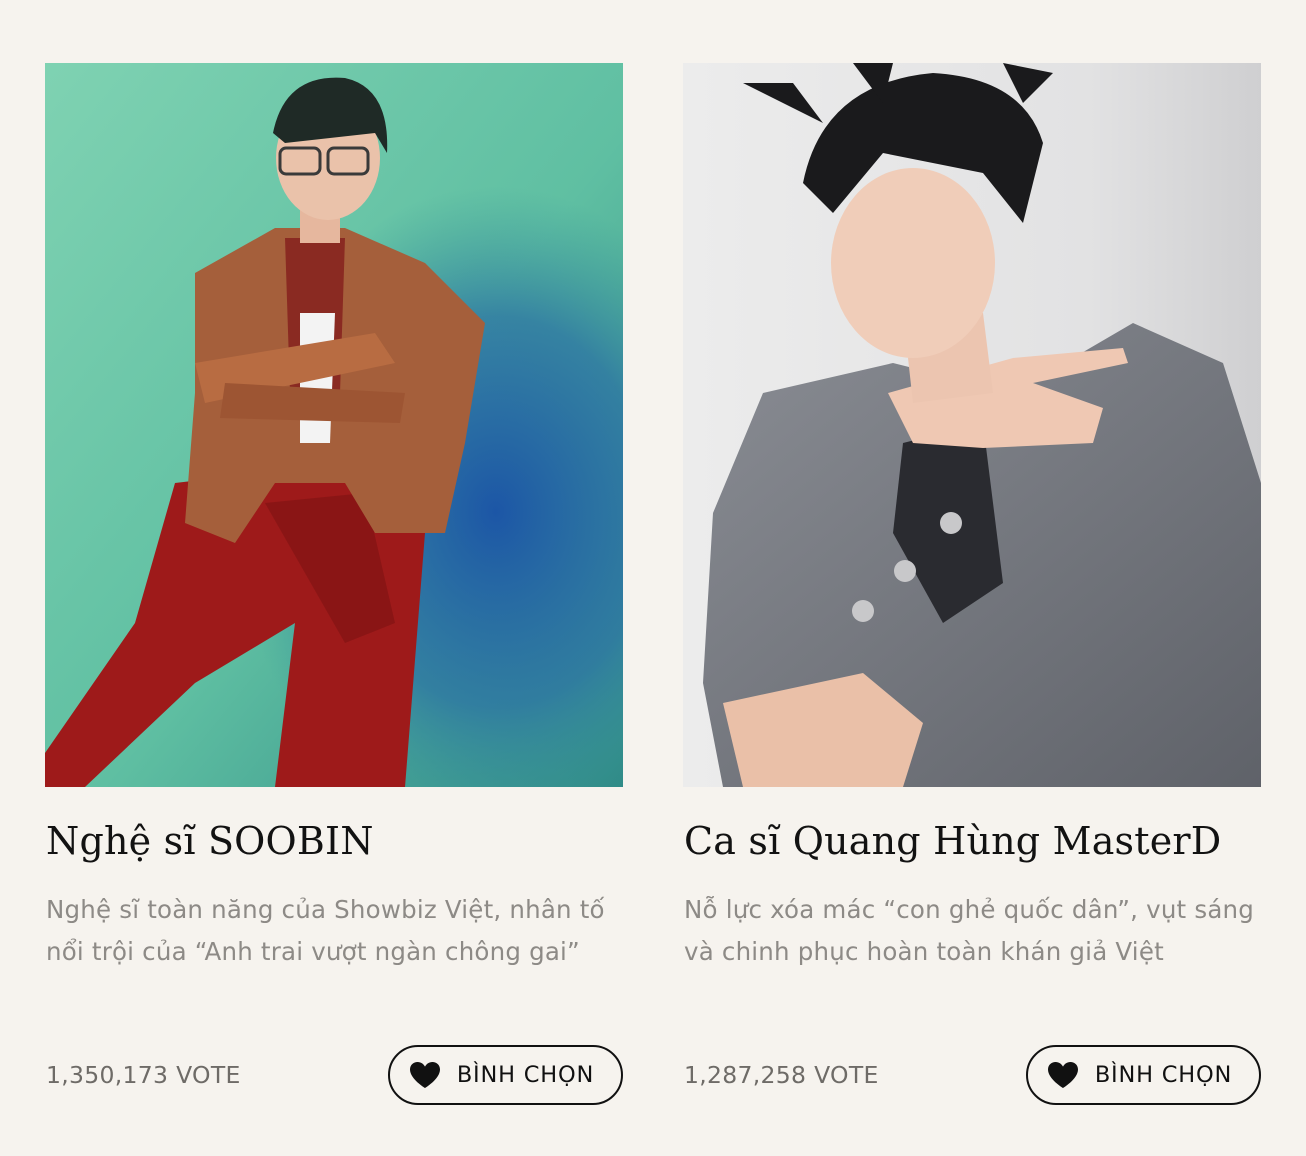 The width and height of the screenshot is (1306, 1156). What do you see at coordinates (781, 1075) in the screenshot?
I see `vote-count: 1,287,258 VOTE` at bounding box center [781, 1075].